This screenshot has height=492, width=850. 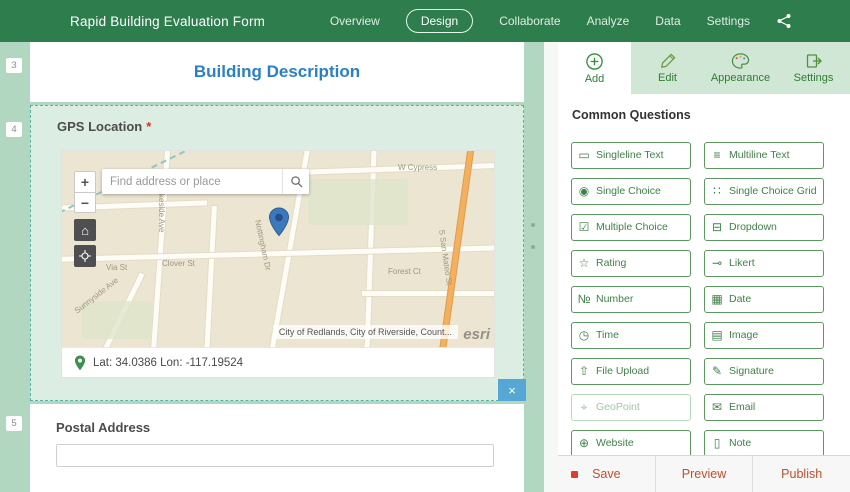 I want to click on question-type-label: Number, so click(x=615, y=298).